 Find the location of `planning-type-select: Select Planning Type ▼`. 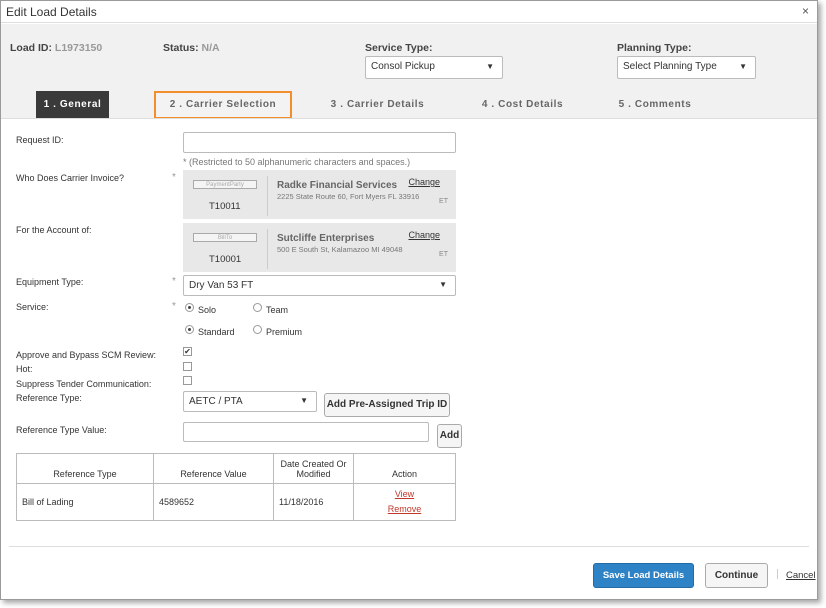

planning-type-select: Select Planning Type ▼ is located at coordinates (686, 67).